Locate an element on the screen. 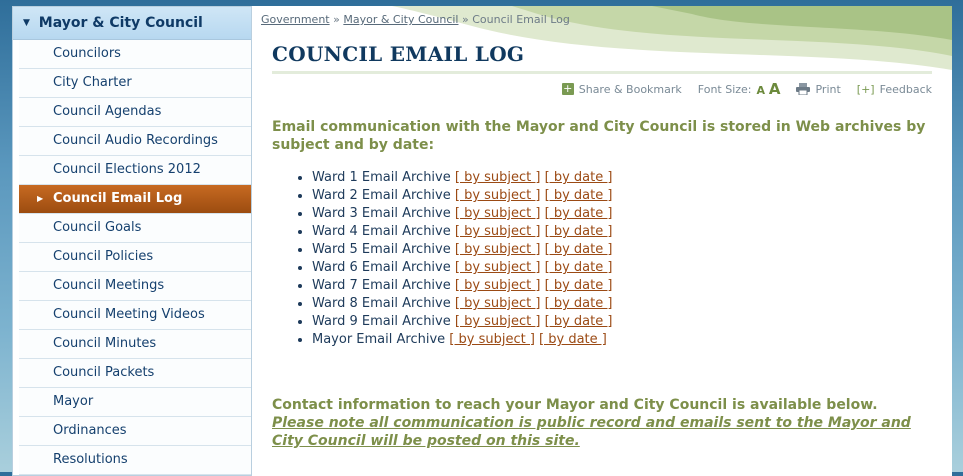 The height and width of the screenshot is (476, 963). sidebar-heading: ▼ Mayor & City Council is located at coordinates (132, 23).